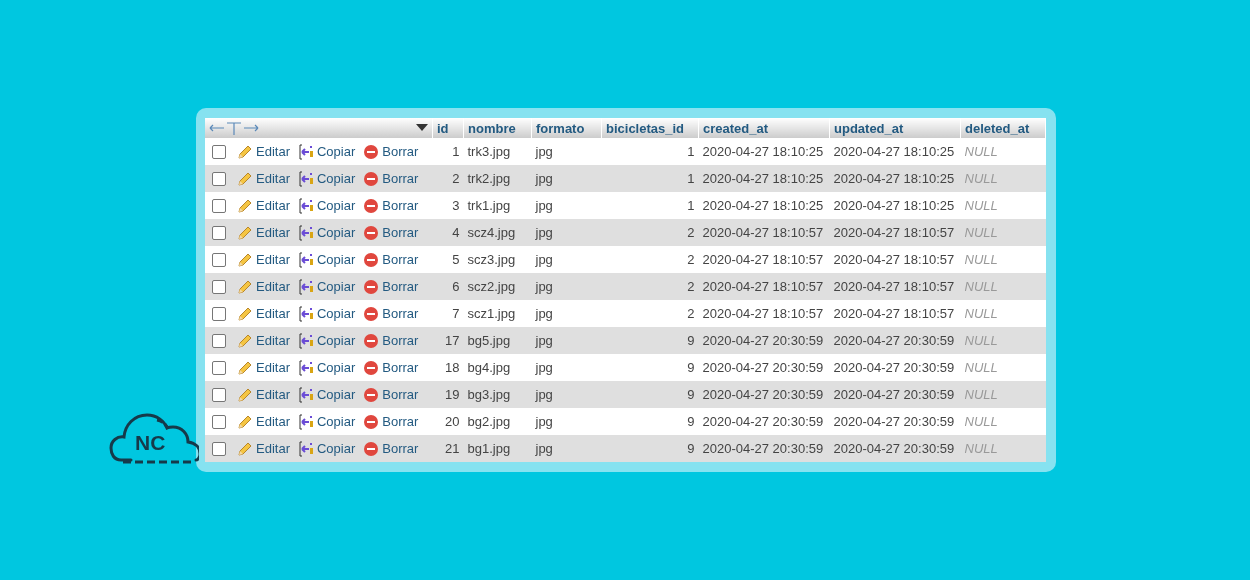  I want to click on table-cell: bg3.jpg, so click(497, 394).